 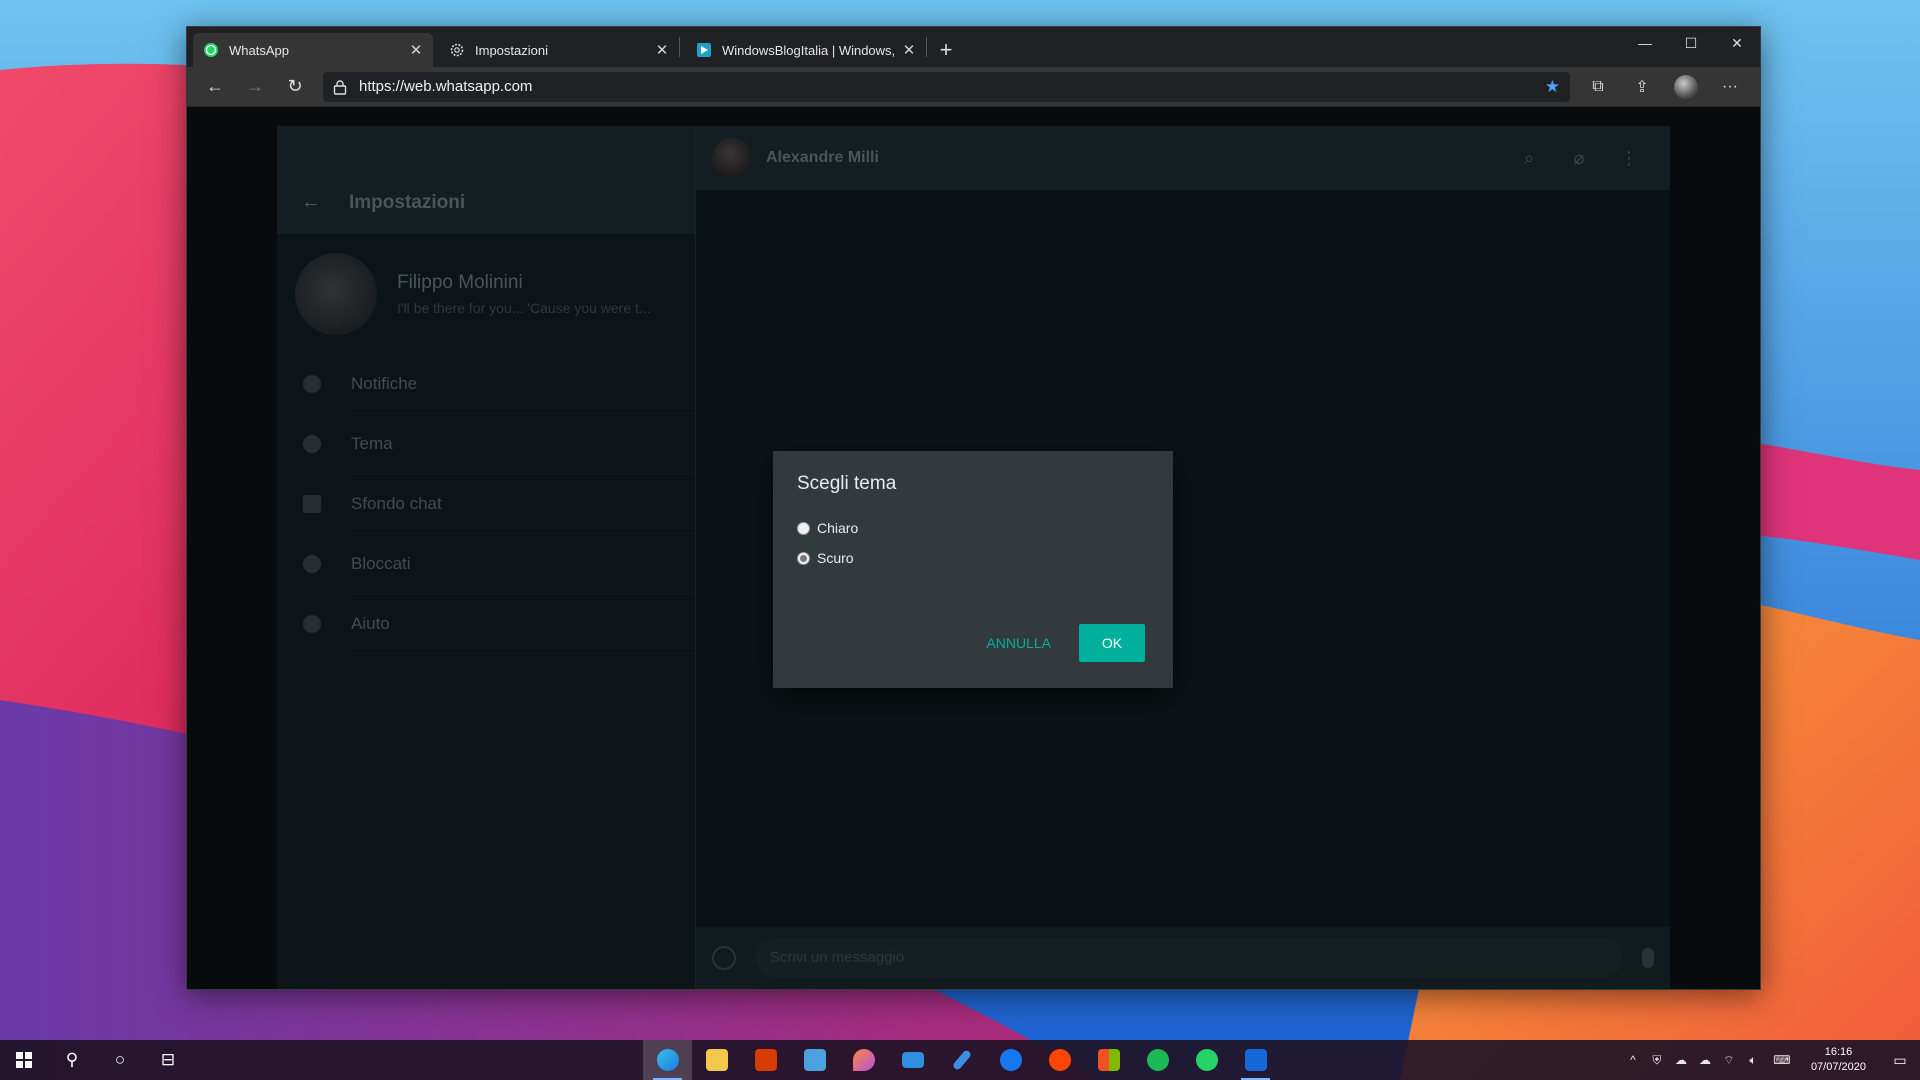 I want to click on settings-item-tema: Tema, so click(x=486, y=444).